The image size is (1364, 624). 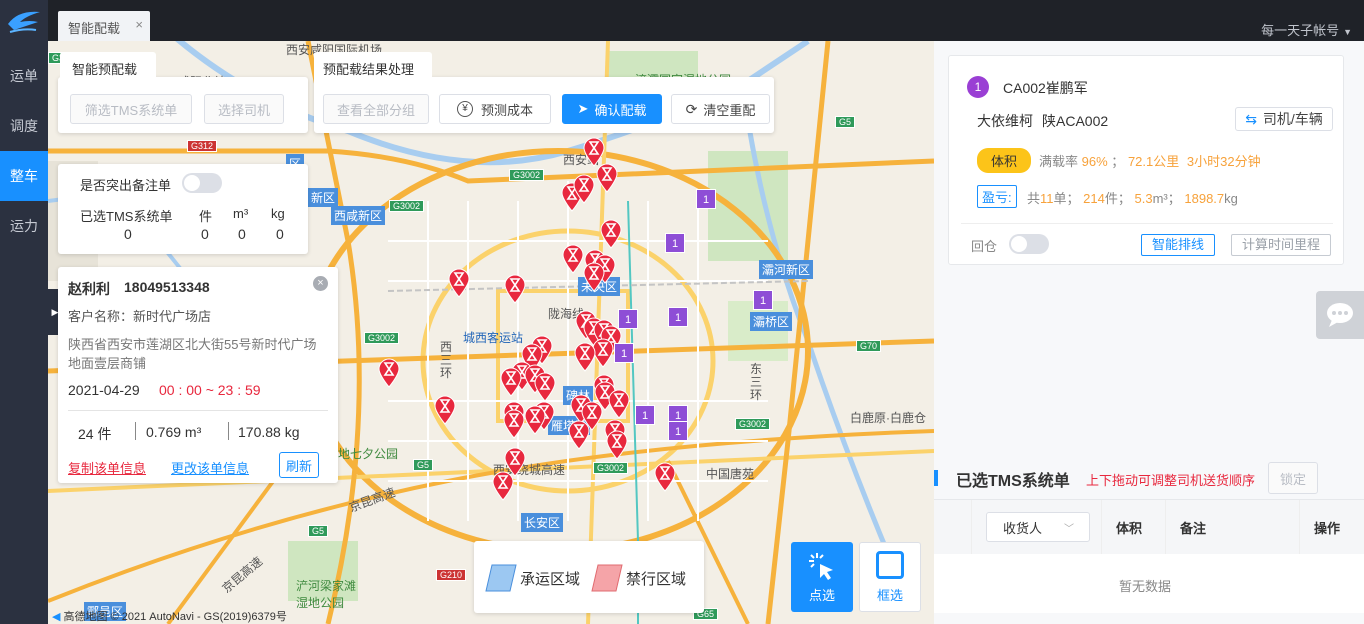 I want to click on vehicle-plate: 陕ACA002, so click(x=1075, y=121).